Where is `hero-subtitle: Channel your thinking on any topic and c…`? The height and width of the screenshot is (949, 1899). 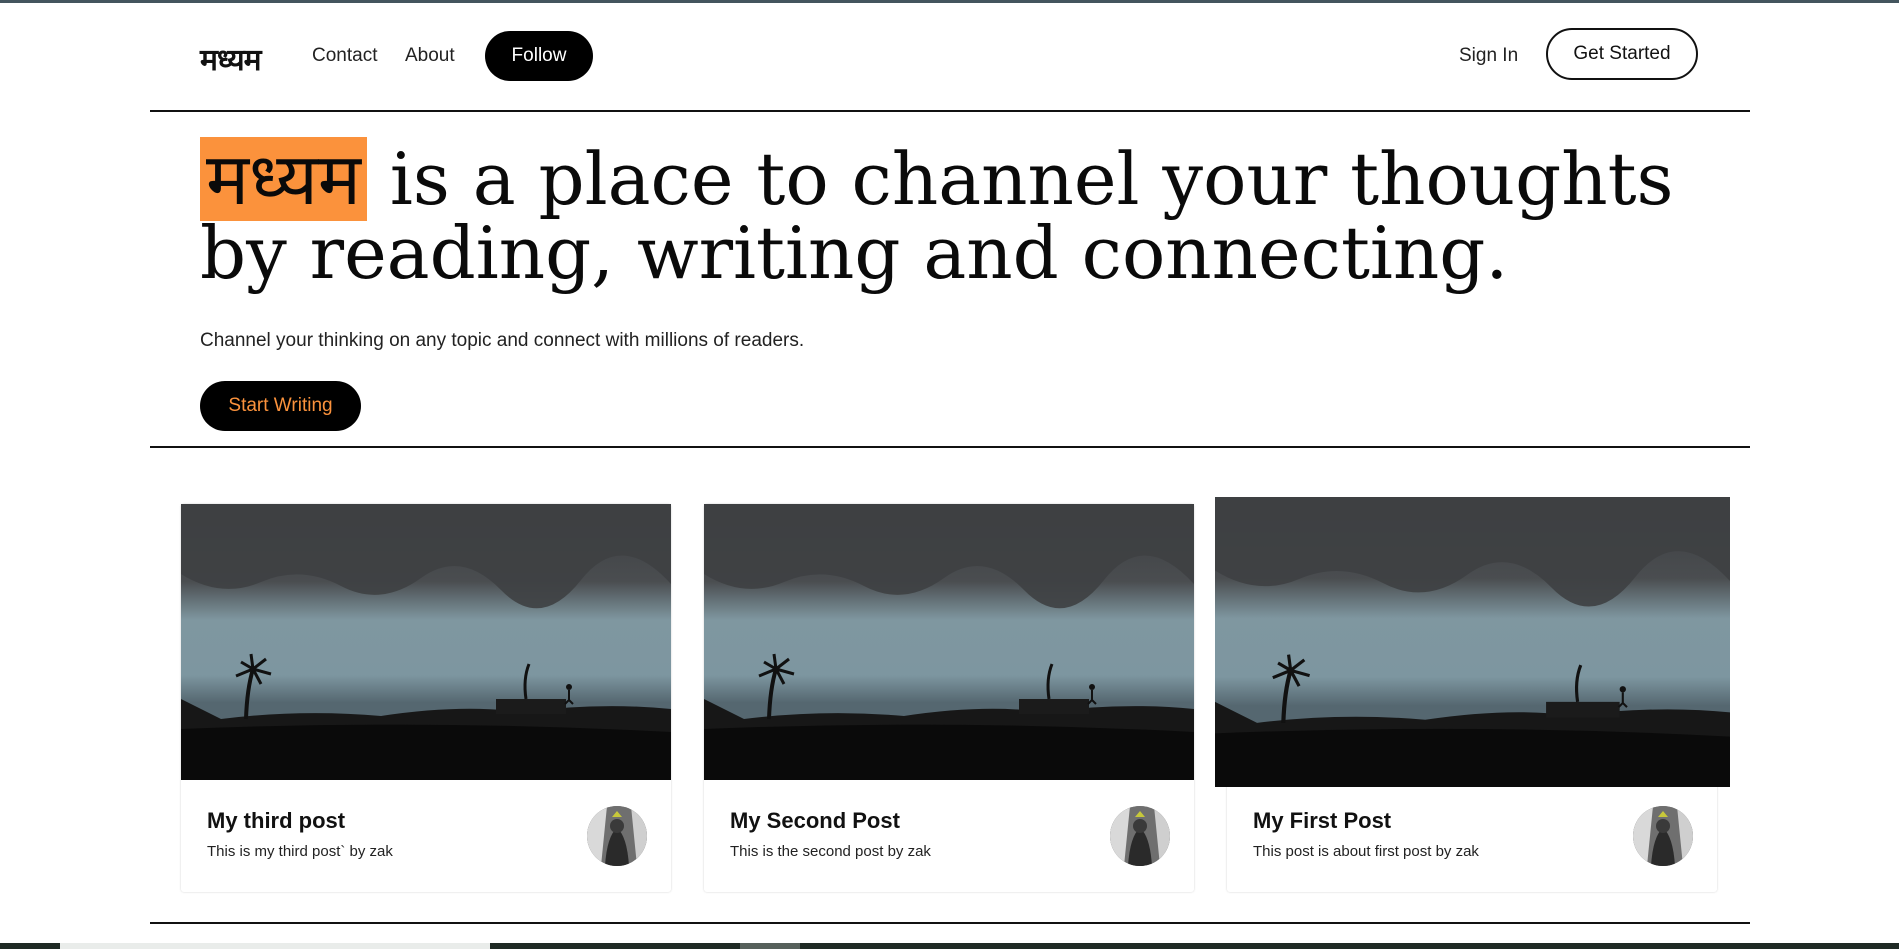 hero-subtitle: Channel your thinking on any topic and c… is located at coordinates (502, 340).